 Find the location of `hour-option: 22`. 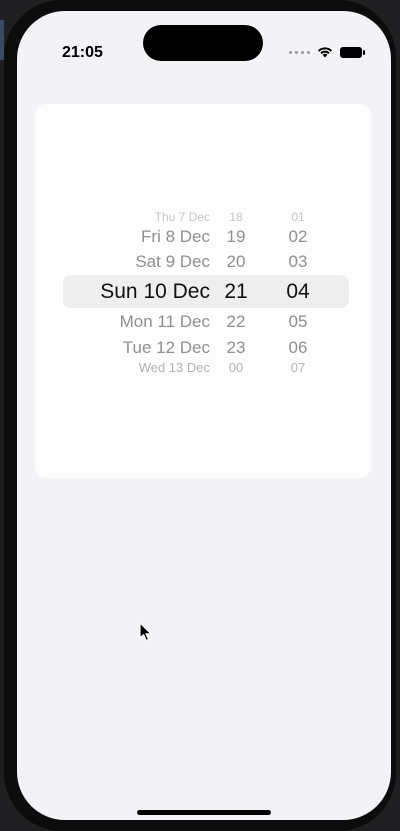

hour-option: 22 is located at coordinates (236, 322).